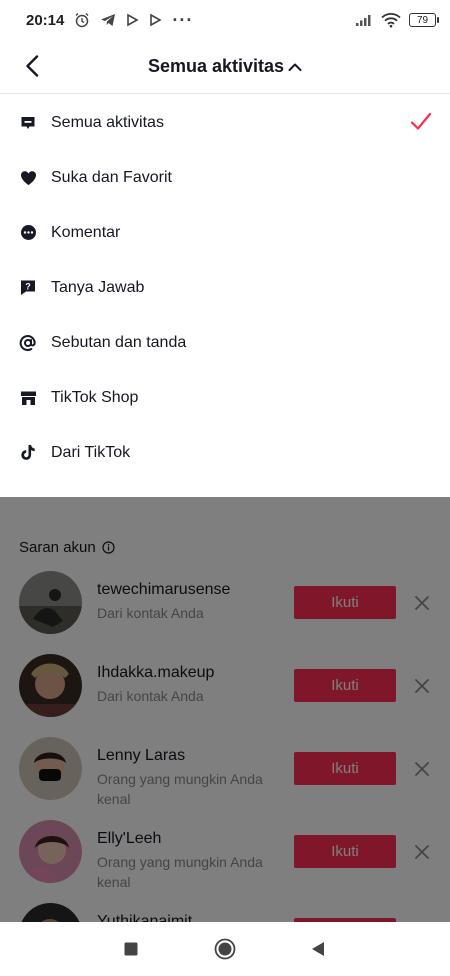 The width and height of the screenshot is (450, 976). I want to click on battery-level: 79, so click(422, 20).